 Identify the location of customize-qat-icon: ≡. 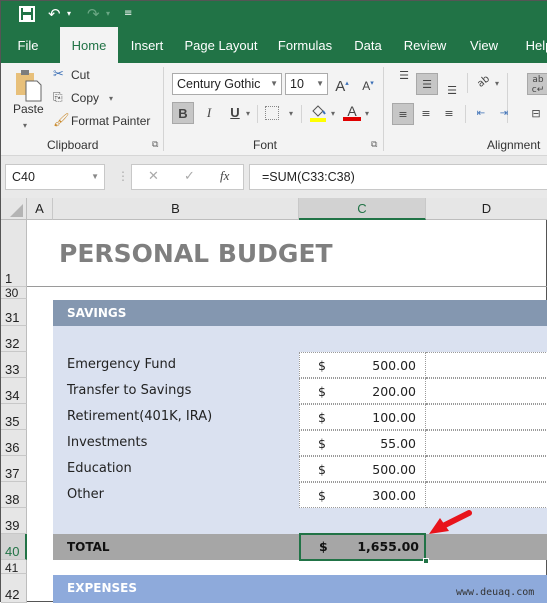
(128, 14).